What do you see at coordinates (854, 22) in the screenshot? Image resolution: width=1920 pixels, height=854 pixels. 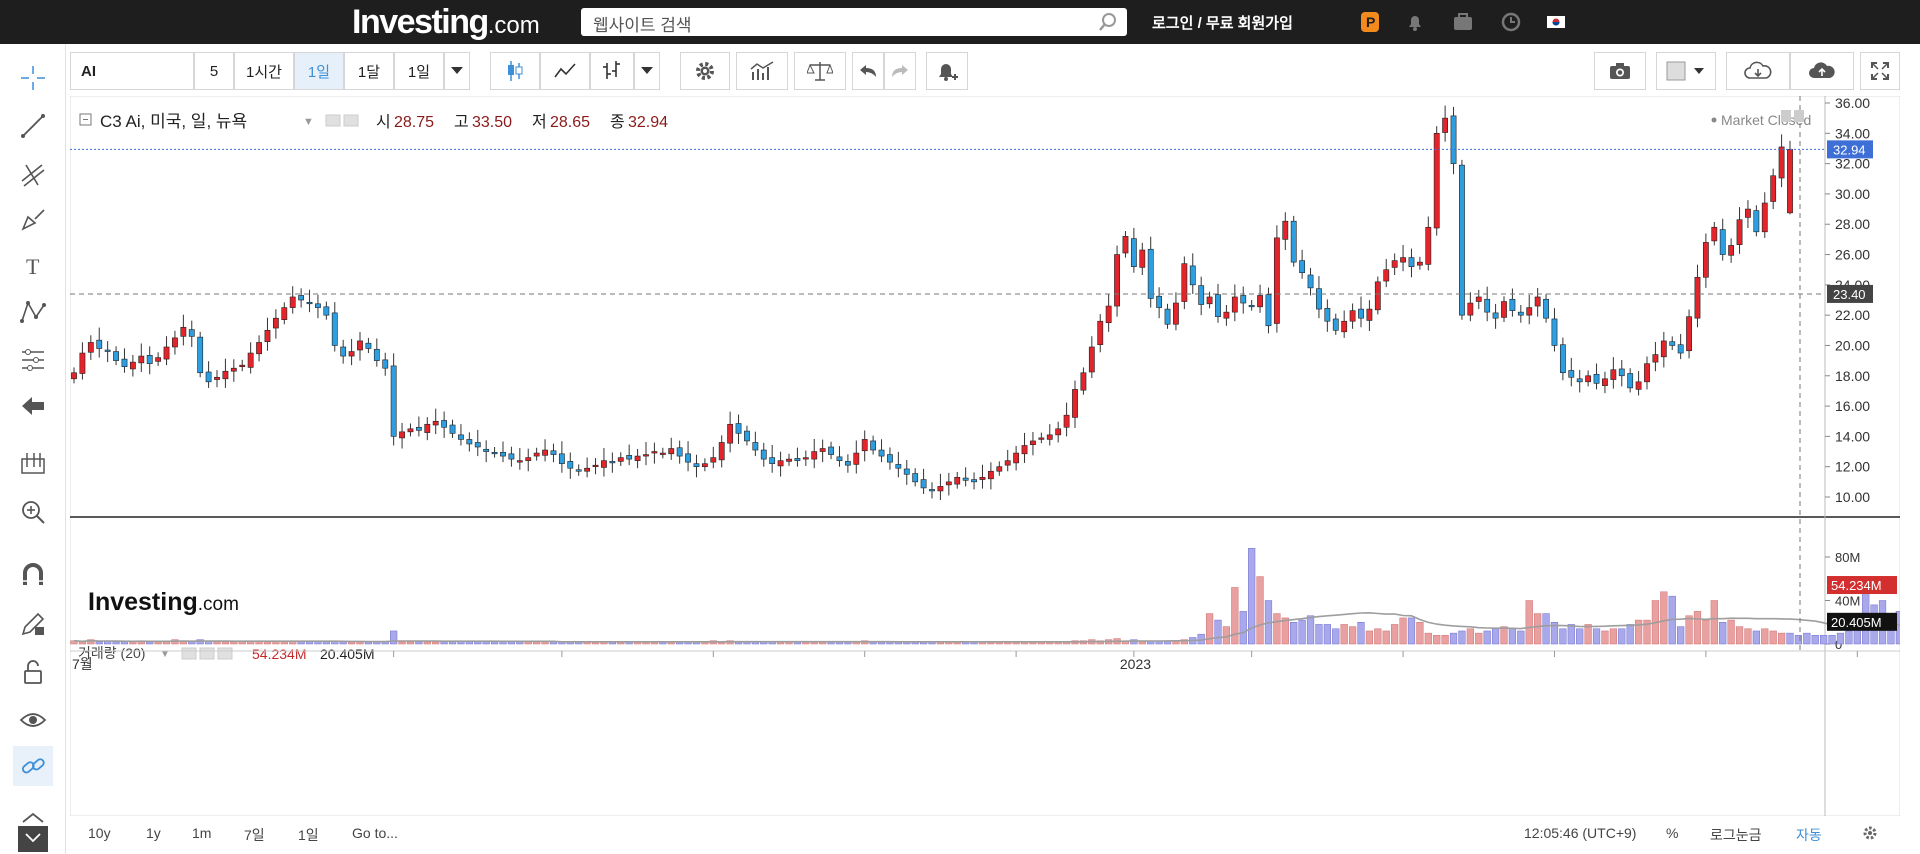 I see `search-input: 웹사이트 검색` at bounding box center [854, 22].